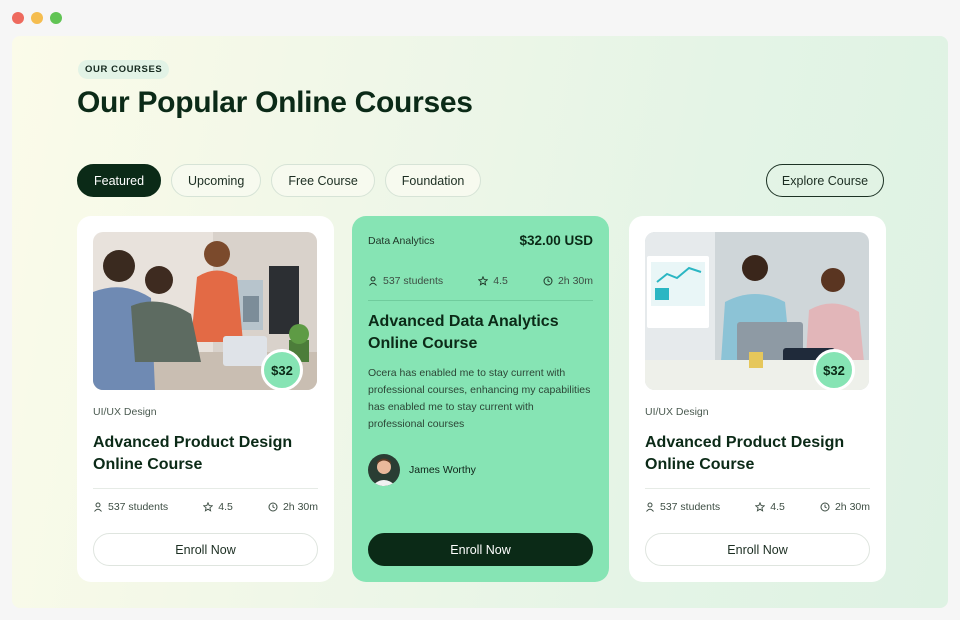 The width and height of the screenshot is (960, 620). What do you see at coordinates (825, 180) in the screenshot?
I see `explore-course-button: Explore Course` at bounding box center [825, 180].